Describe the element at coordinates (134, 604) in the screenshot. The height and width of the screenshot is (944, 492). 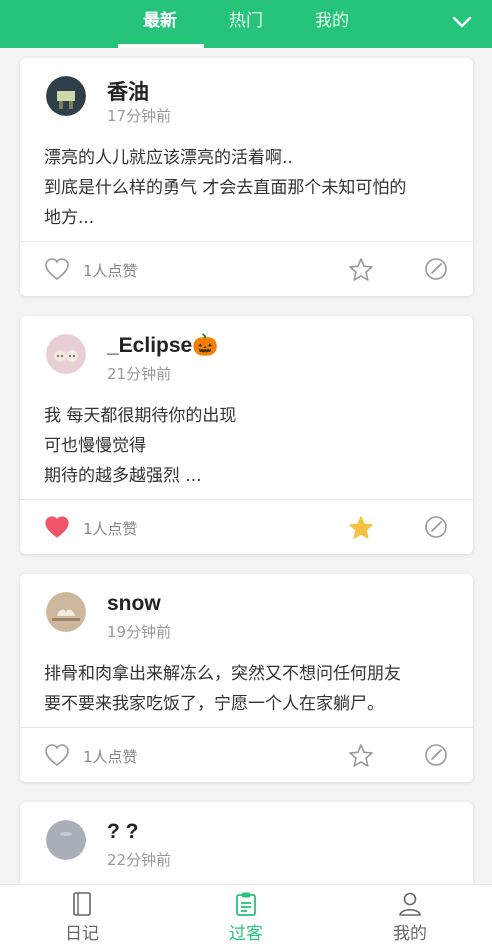
I see `post-username: snow` at that location.